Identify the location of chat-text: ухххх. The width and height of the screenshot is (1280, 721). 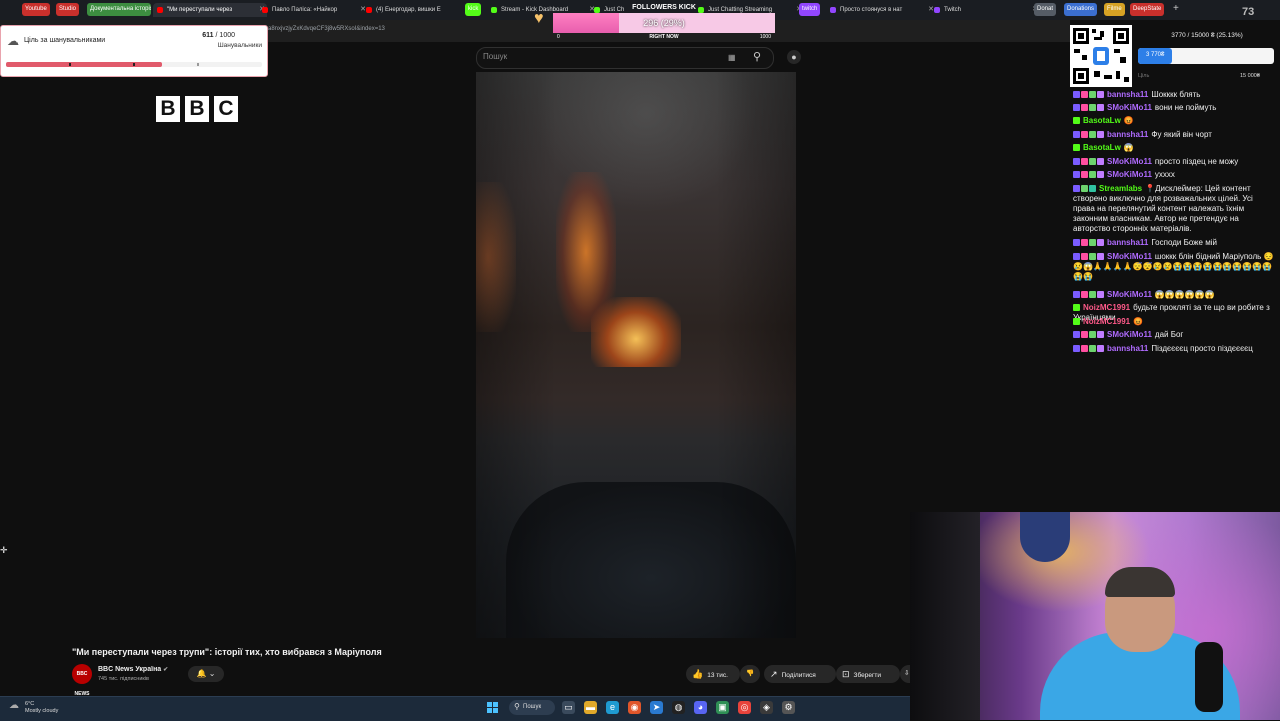
(1164, 174).